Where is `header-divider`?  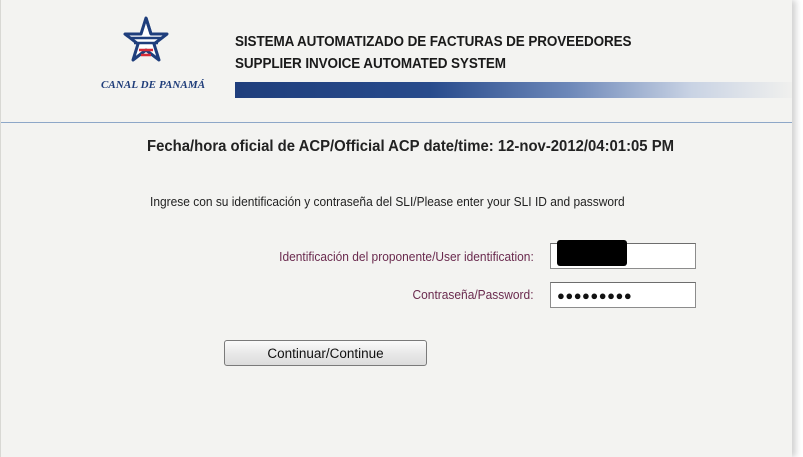
header-divider is located at coordinates (396, 122).